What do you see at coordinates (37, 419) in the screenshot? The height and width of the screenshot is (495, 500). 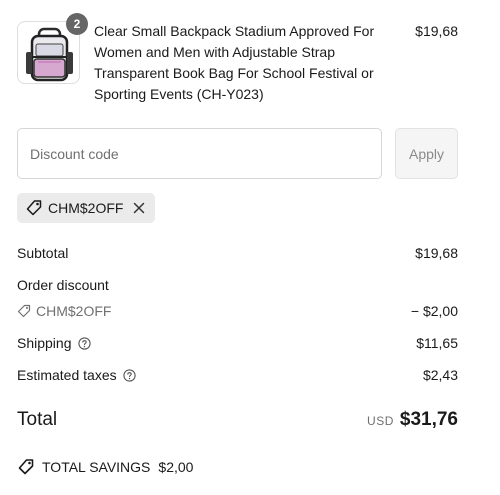 I see `total-label: Total` at bounding box center [37, 419].